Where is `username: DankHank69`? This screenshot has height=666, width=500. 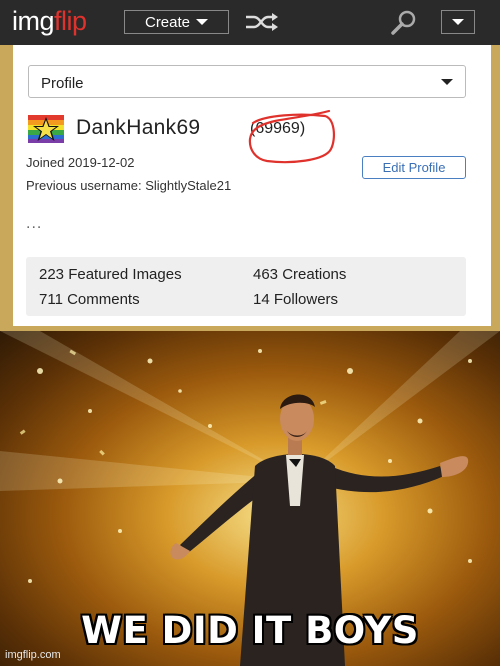 username: DankHank69 is located at coordinates (138, 127).